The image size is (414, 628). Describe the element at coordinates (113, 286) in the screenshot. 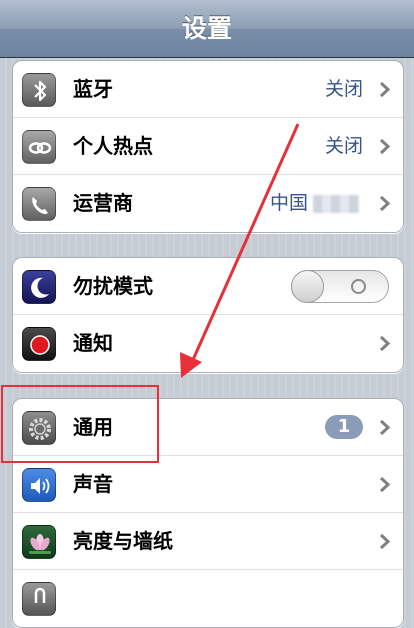

I see `settings-row-label: 勿扰模式` at that location.